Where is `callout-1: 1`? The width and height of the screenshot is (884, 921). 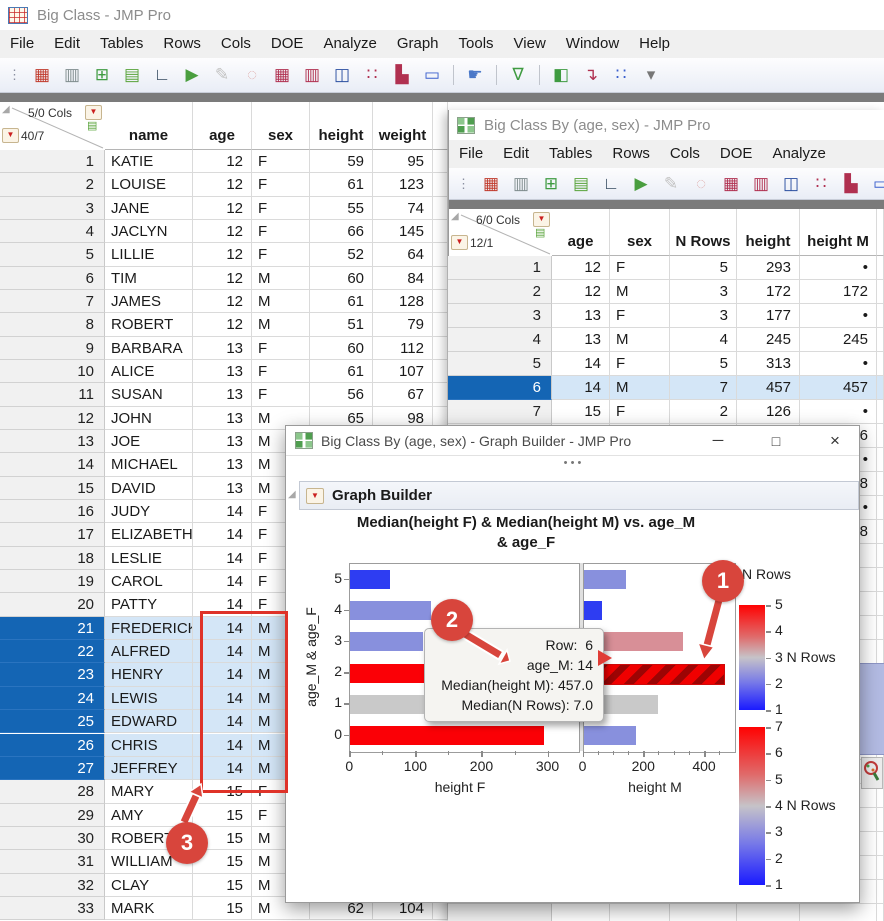
callout-1: 1 is located at coordinates (723, 581).